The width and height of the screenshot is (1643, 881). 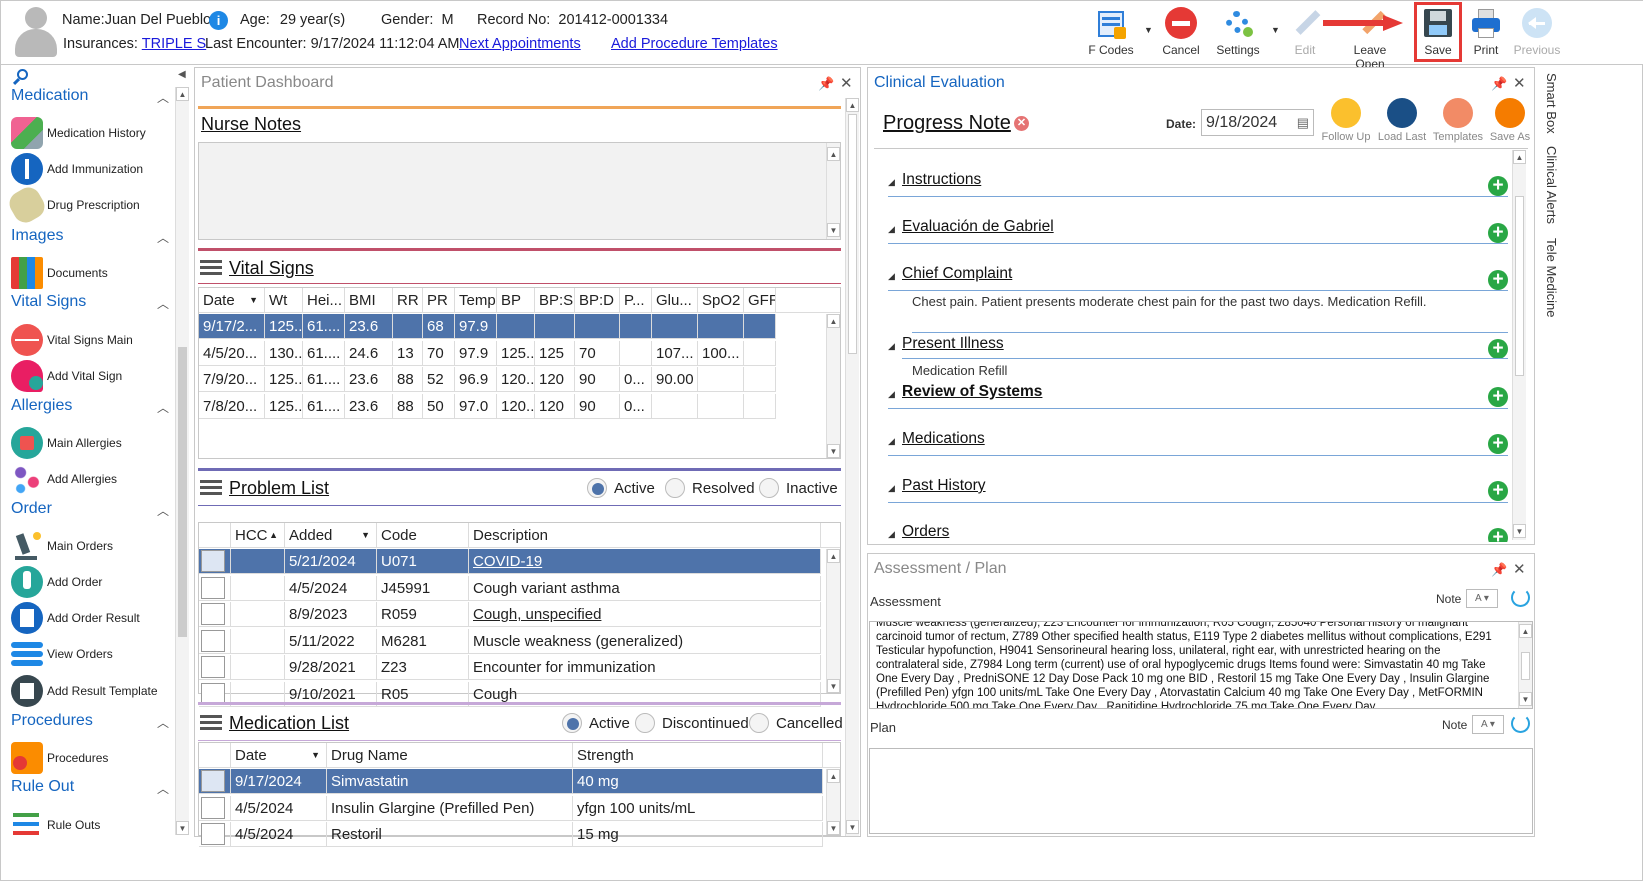 I want to click on dashboard-scrollbar: ▲ ▼, so click(x=852, y=467).